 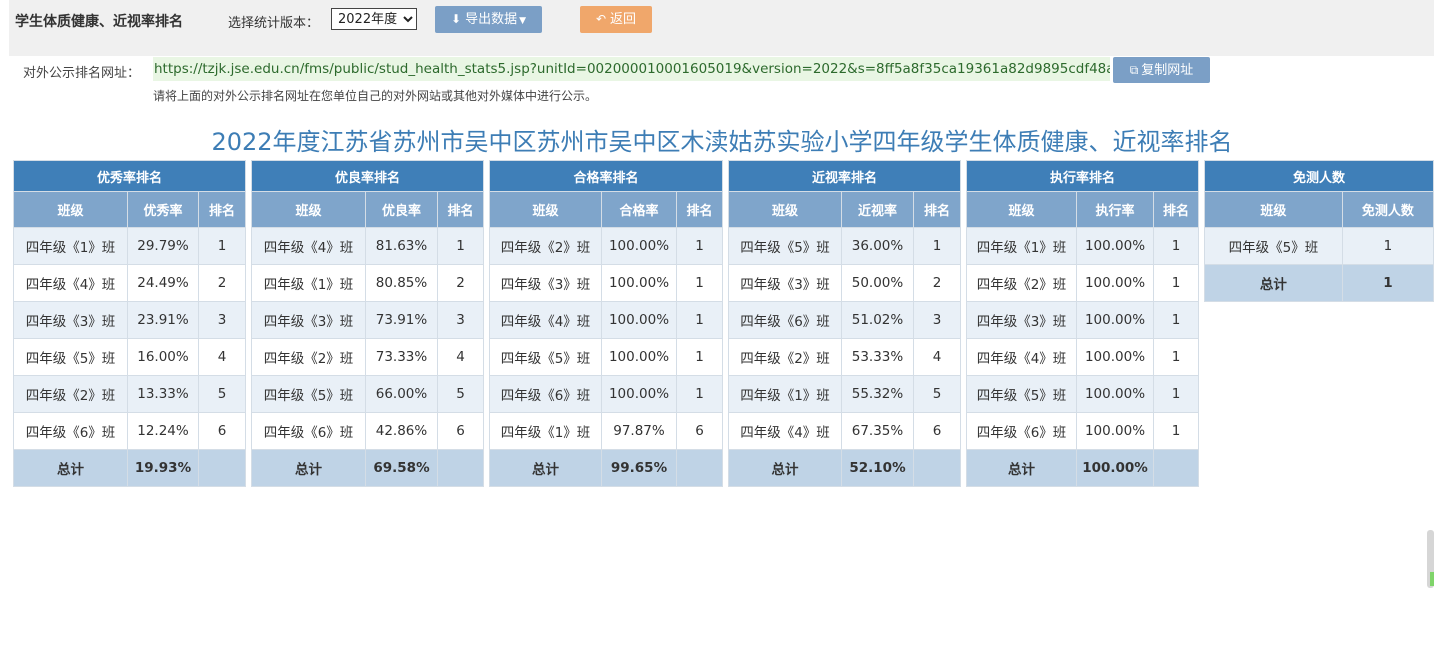 I want to click on copy-url-button: ⧉ 复制网址, so click(x=1161, y=70).